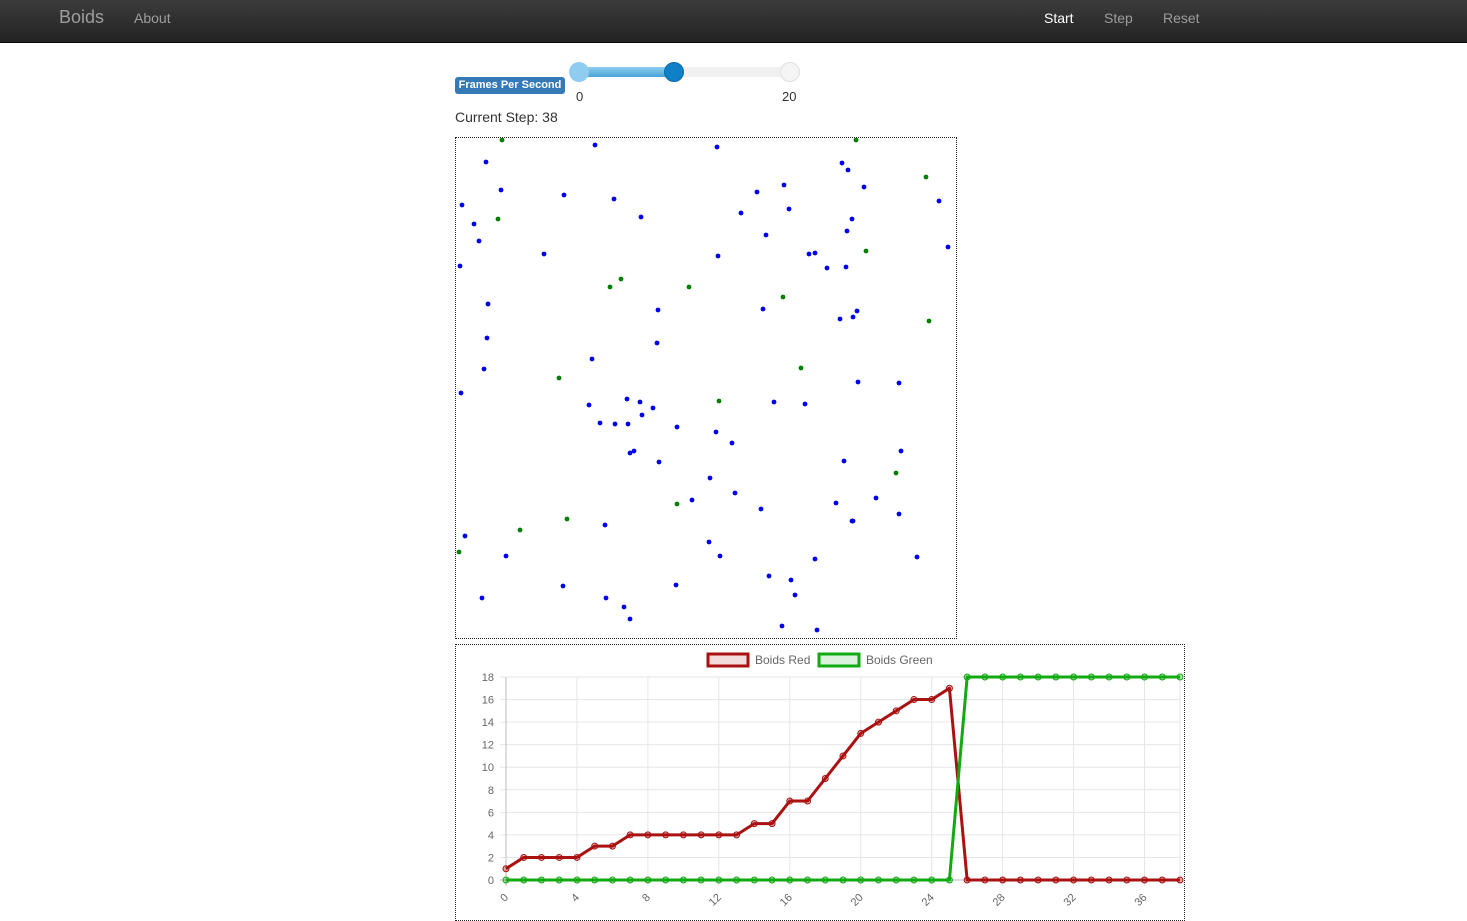  Describe the element at coordinates (1118, 18) in the screenshot. I see `step-button: Step` at that location.